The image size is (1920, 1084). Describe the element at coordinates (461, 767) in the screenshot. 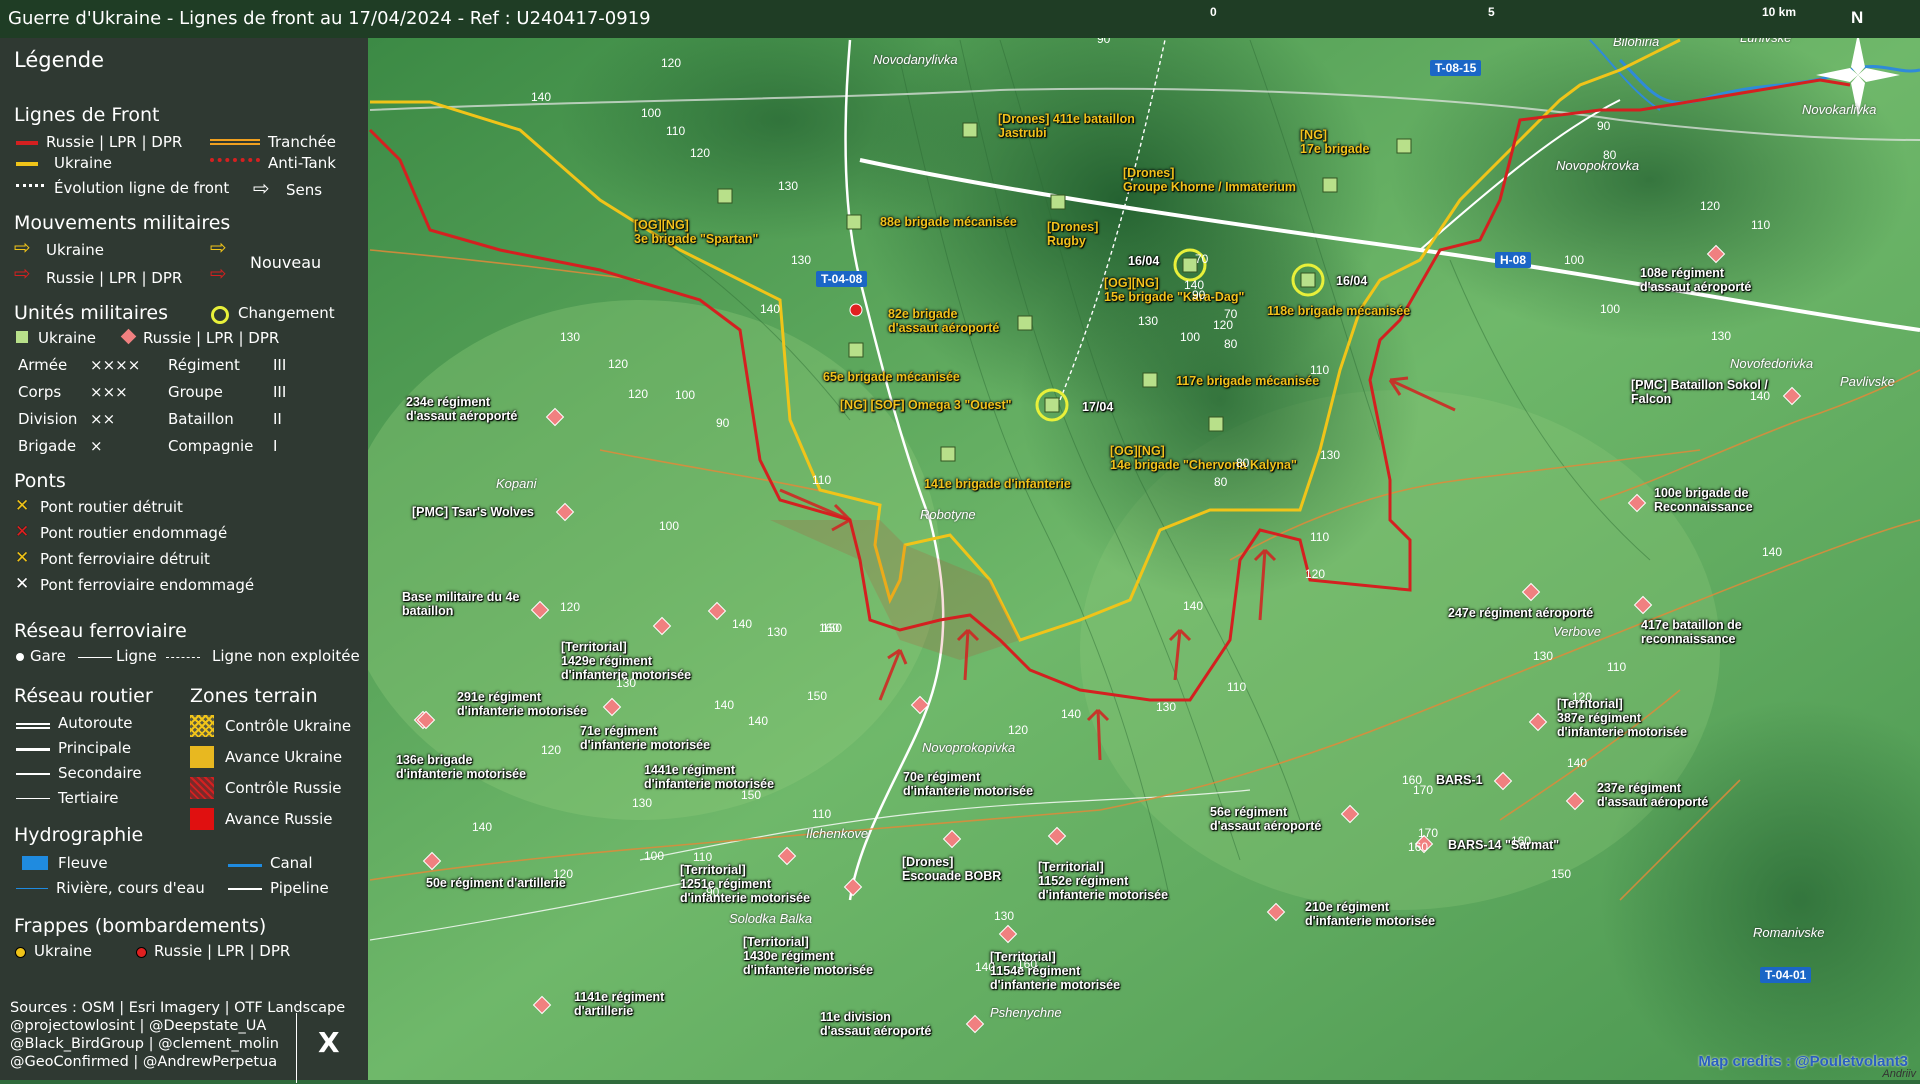

I see `unit-label-russia: 136e brigade d'infanterie motorisée` at that location.